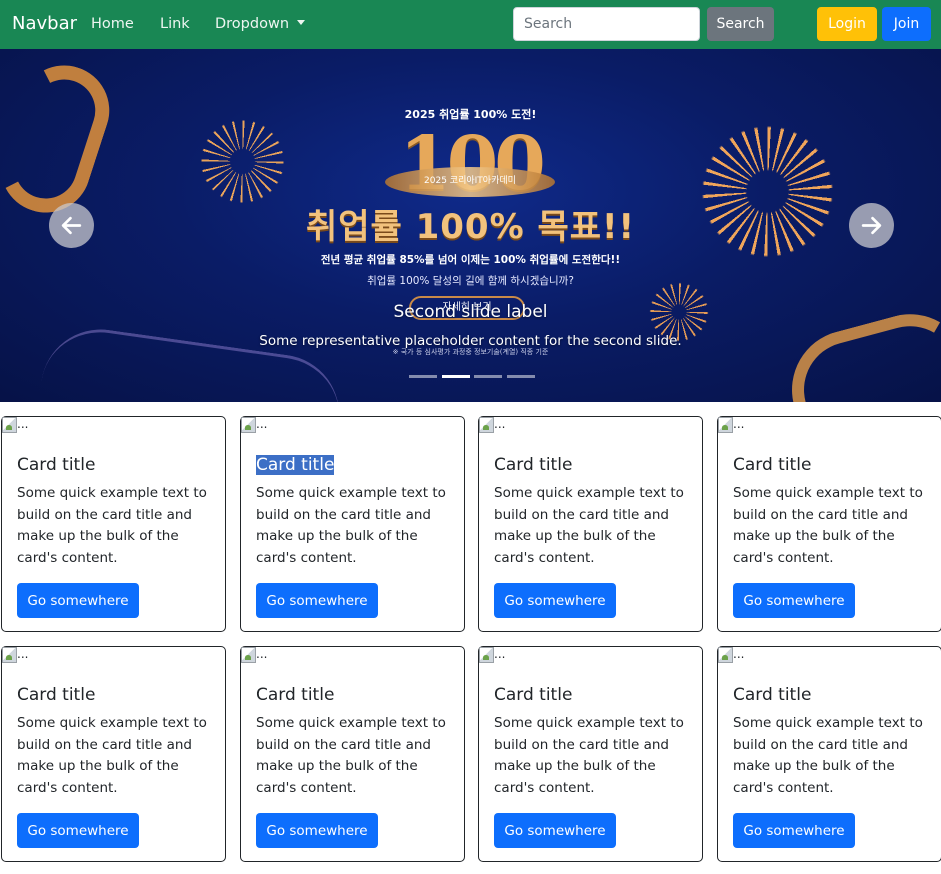 The width and height of the screenshot is (941, 874). Describe the element at coordinates (470, 312) in the screenshot. I see `carousel-caption-title: Second slide label` at that location.